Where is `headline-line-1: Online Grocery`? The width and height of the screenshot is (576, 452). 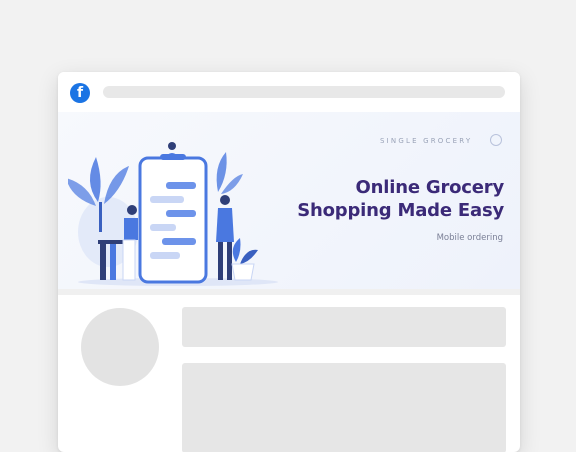
headline-line-1: Online Grocery is located at coordinates (430, 187).